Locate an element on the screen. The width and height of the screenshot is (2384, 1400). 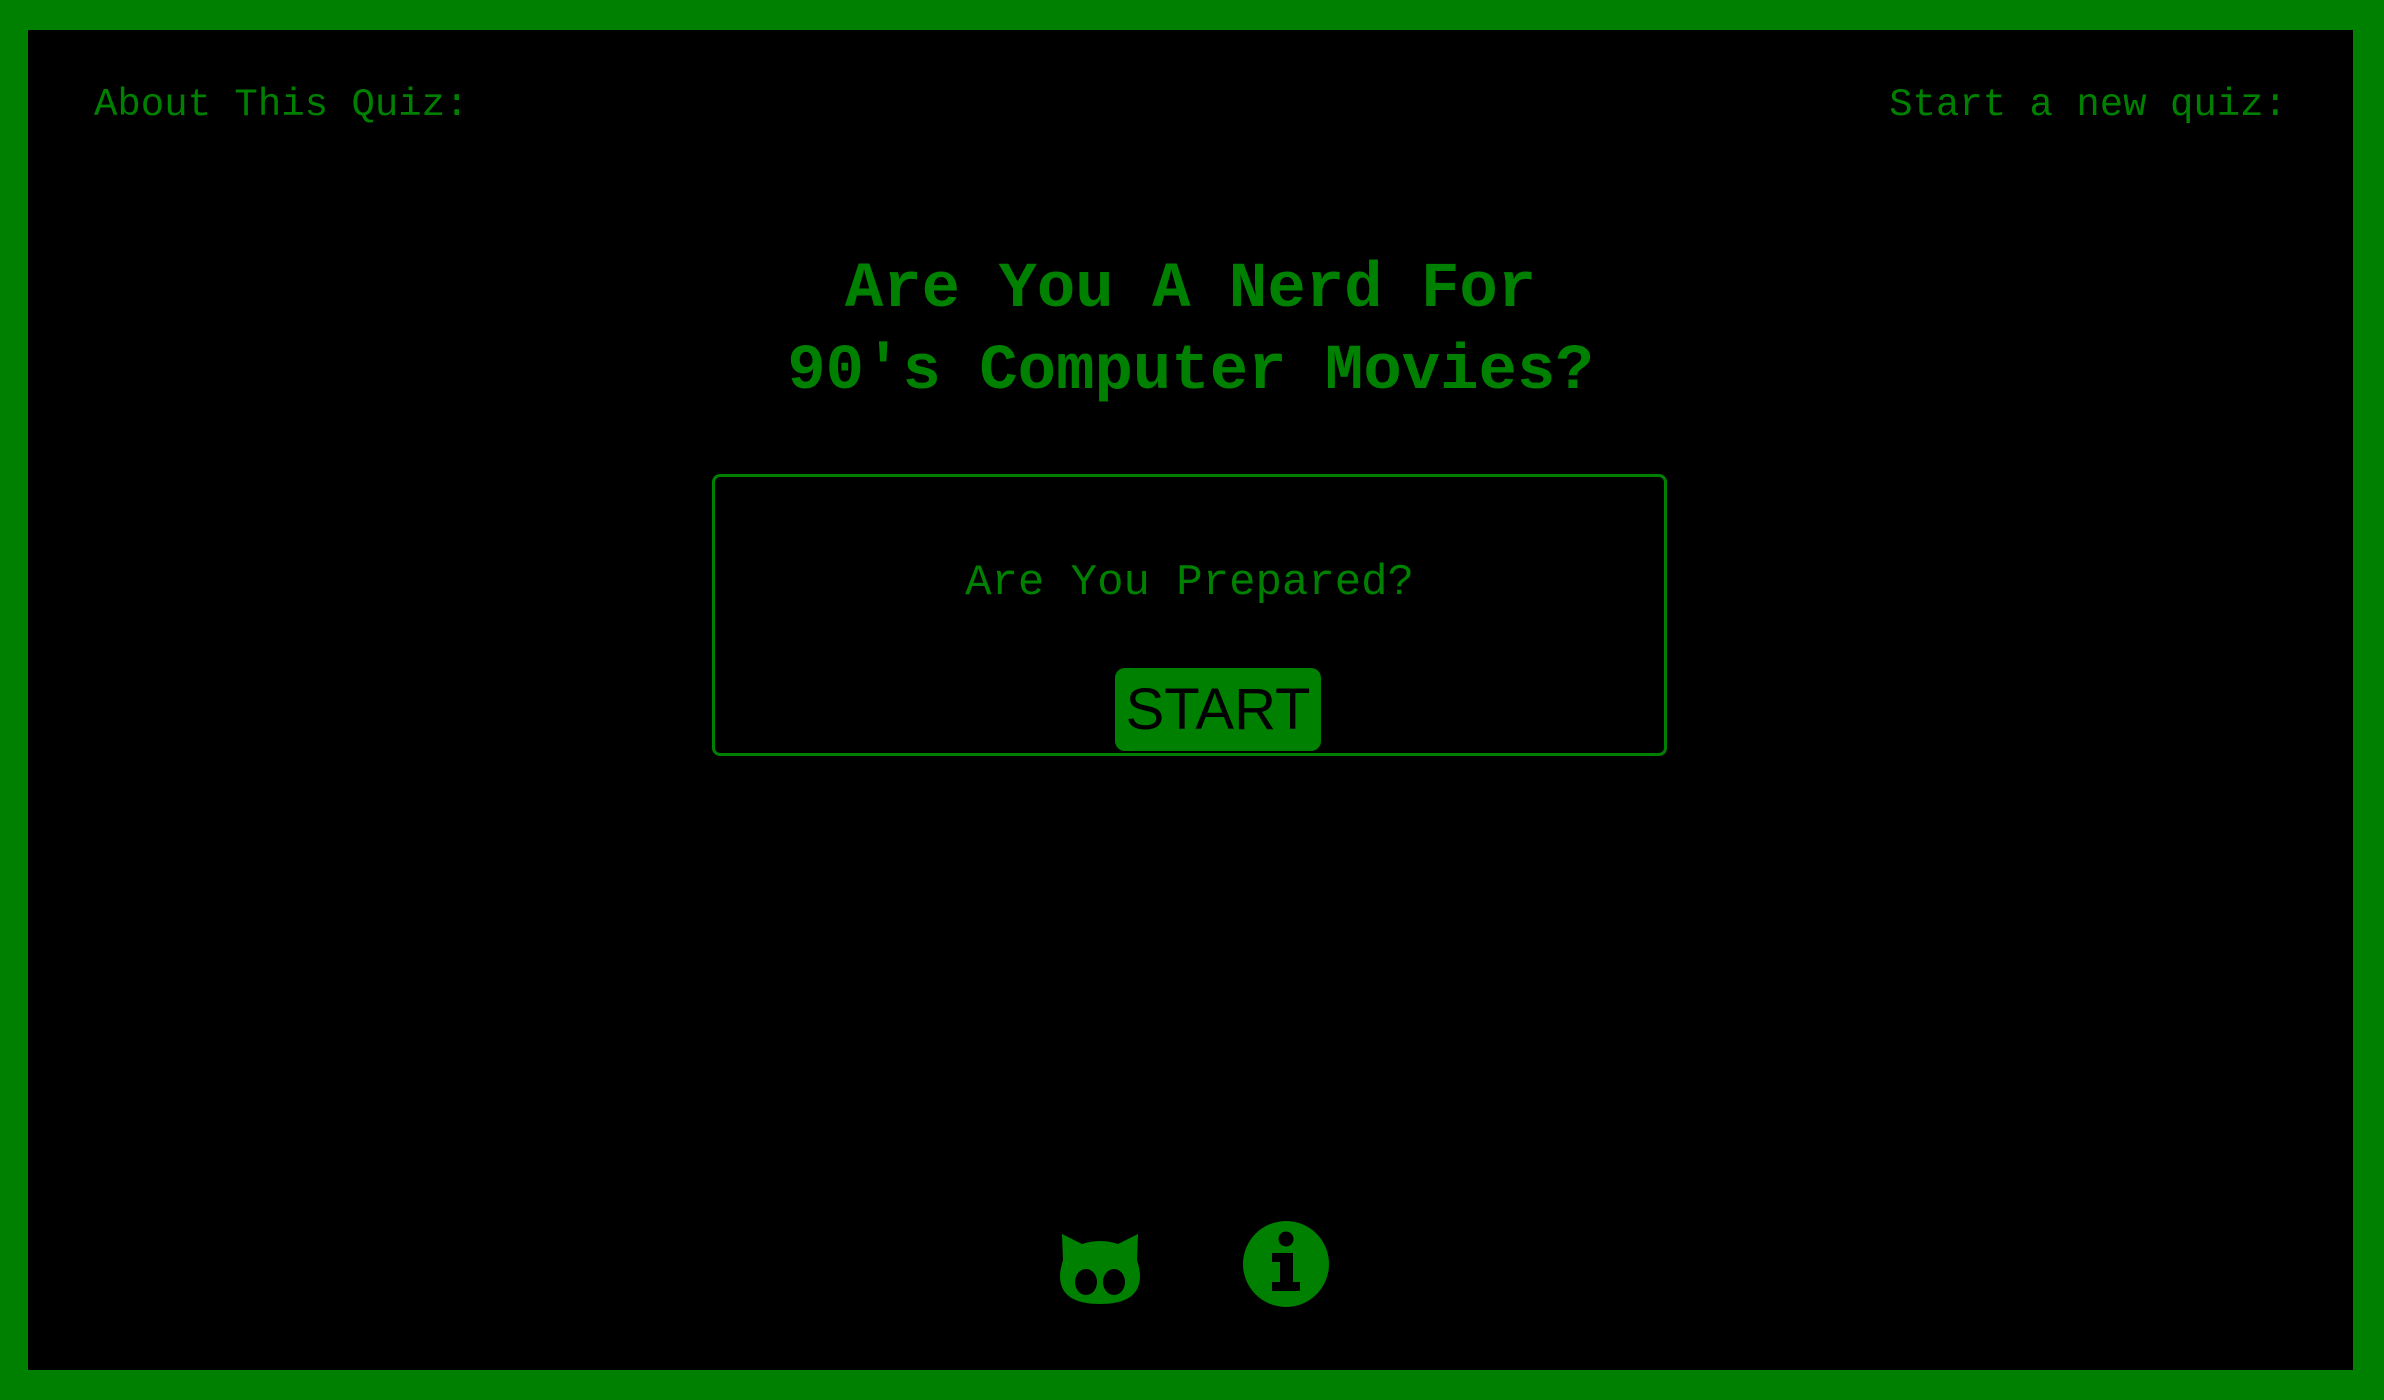
info-icon-graphic is located at coordinates (1286, 1264).